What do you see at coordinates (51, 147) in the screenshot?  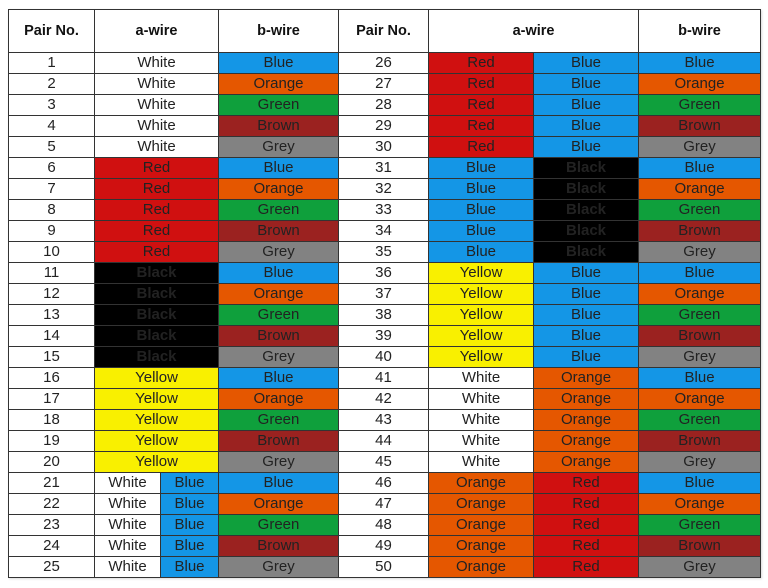 I see `pair-number-cell: 5` at bounding box center [51, 147].